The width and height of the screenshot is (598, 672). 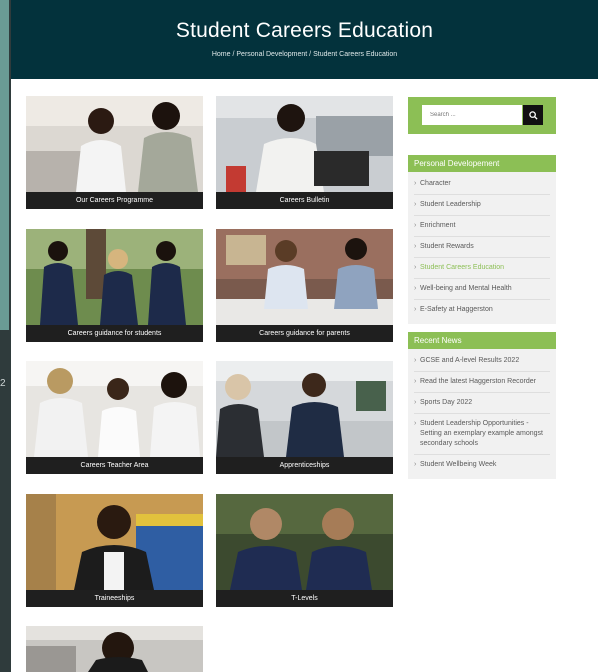 What do you see at coordinates (114, 598) in the screenshot?
I see `tile-caption: Traineeships` at bounding box center [114, 598].